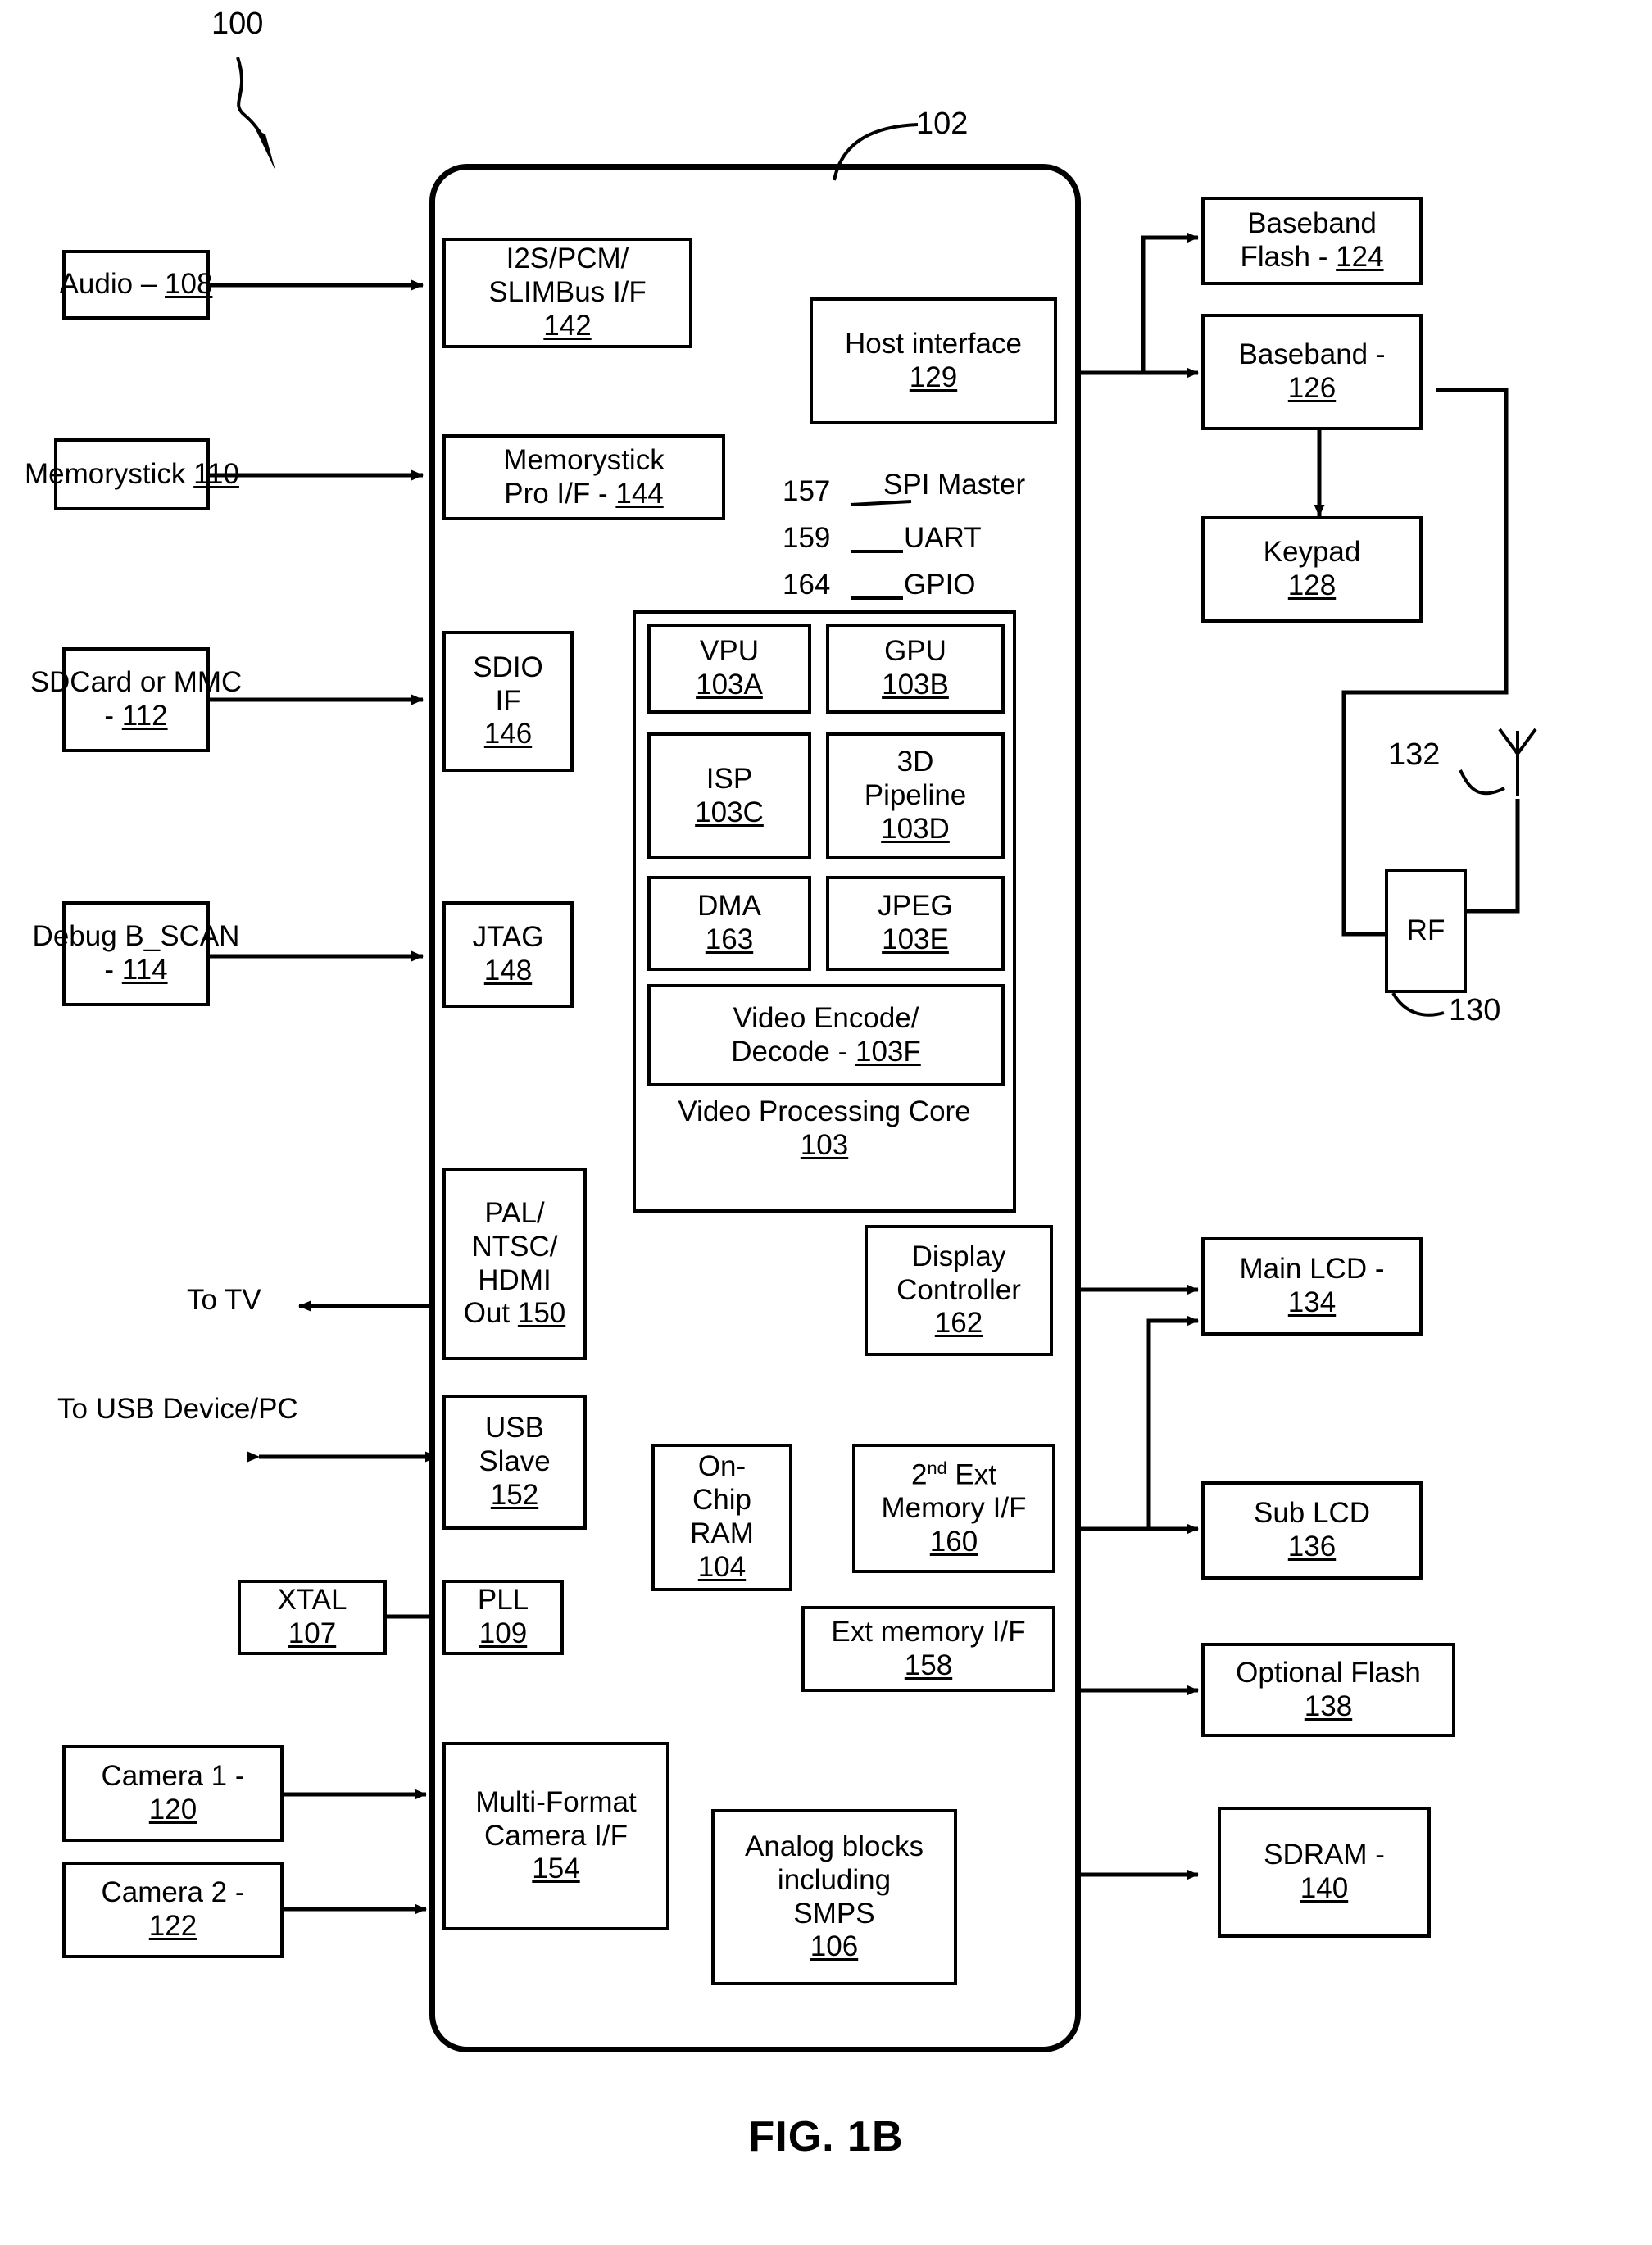 The width and height of the screenshot is (1652, 2245). What do you see at coordinates (255, 113) in the screenshot?
I see `ref-100-leader` at bounding box center [255, 113].